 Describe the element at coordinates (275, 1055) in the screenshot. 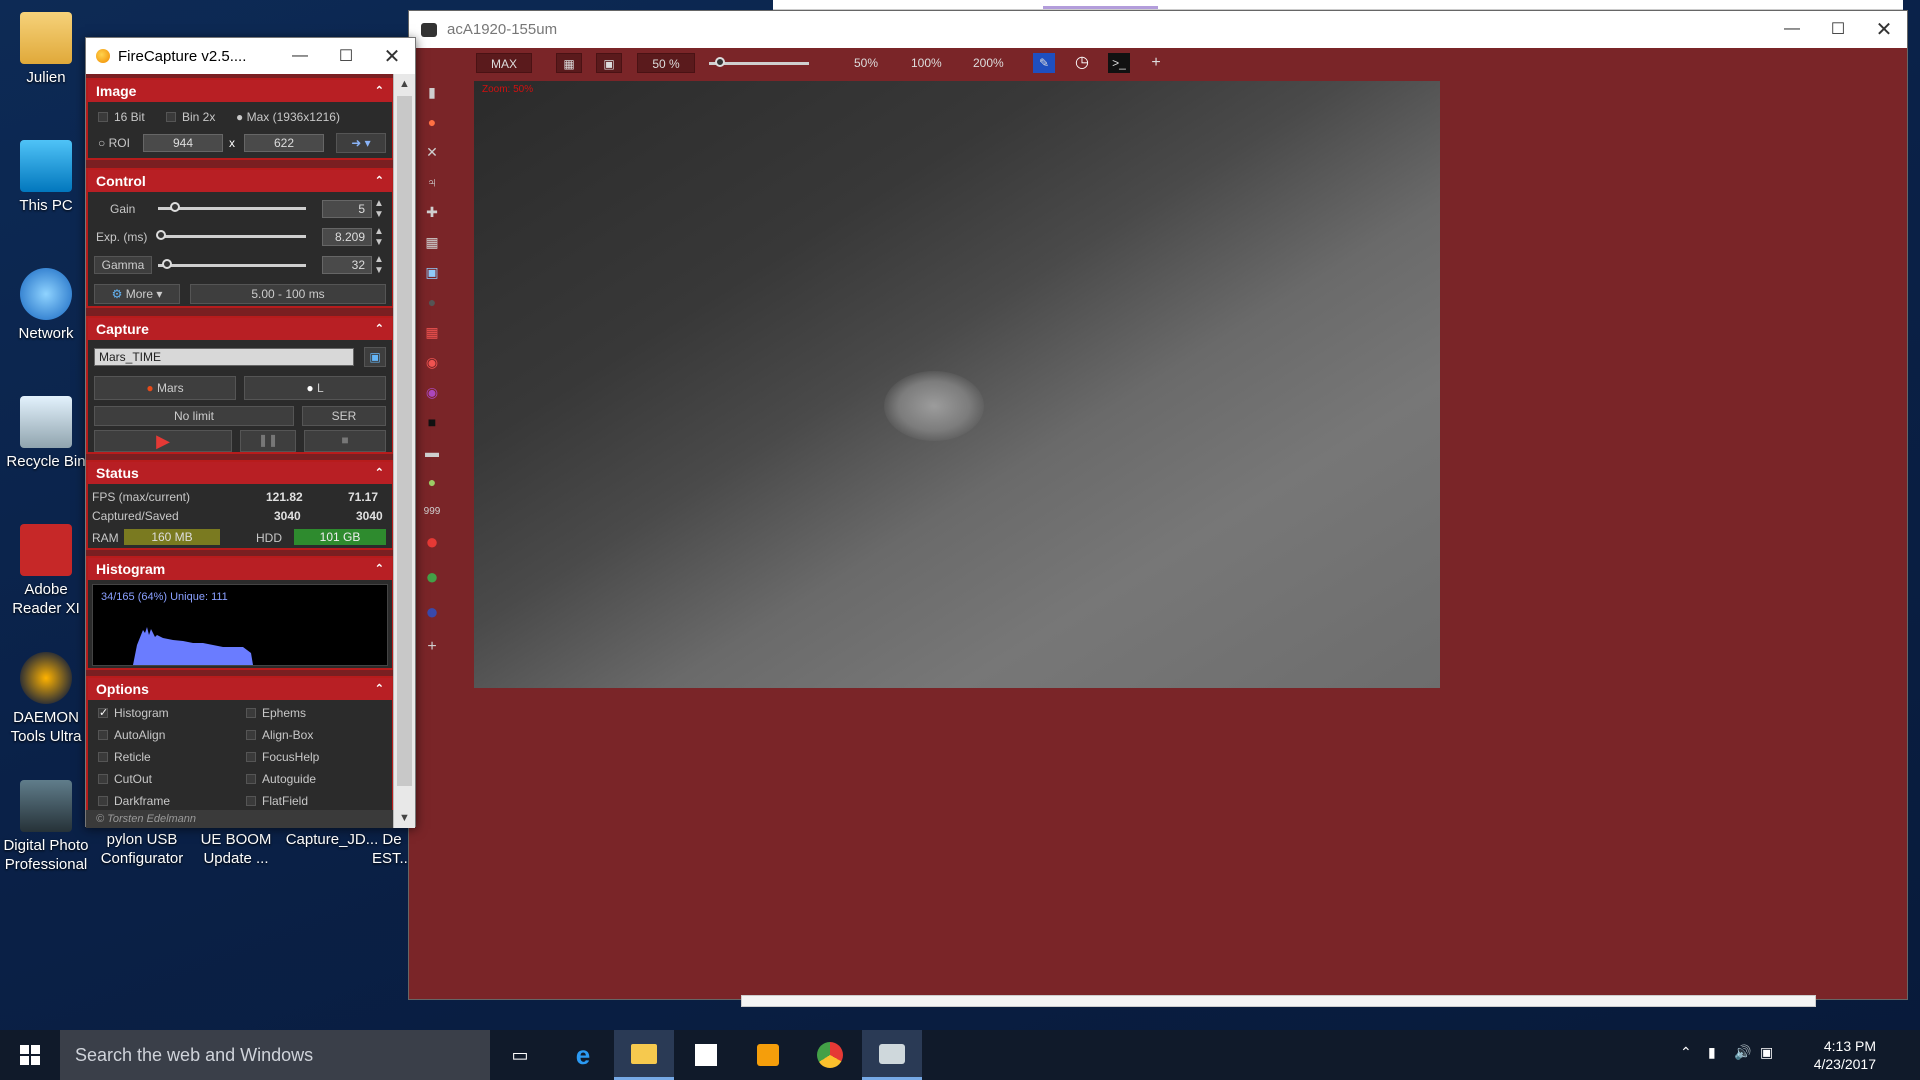

I see `taskbar-search-box: Search the web and Windows` at that location.